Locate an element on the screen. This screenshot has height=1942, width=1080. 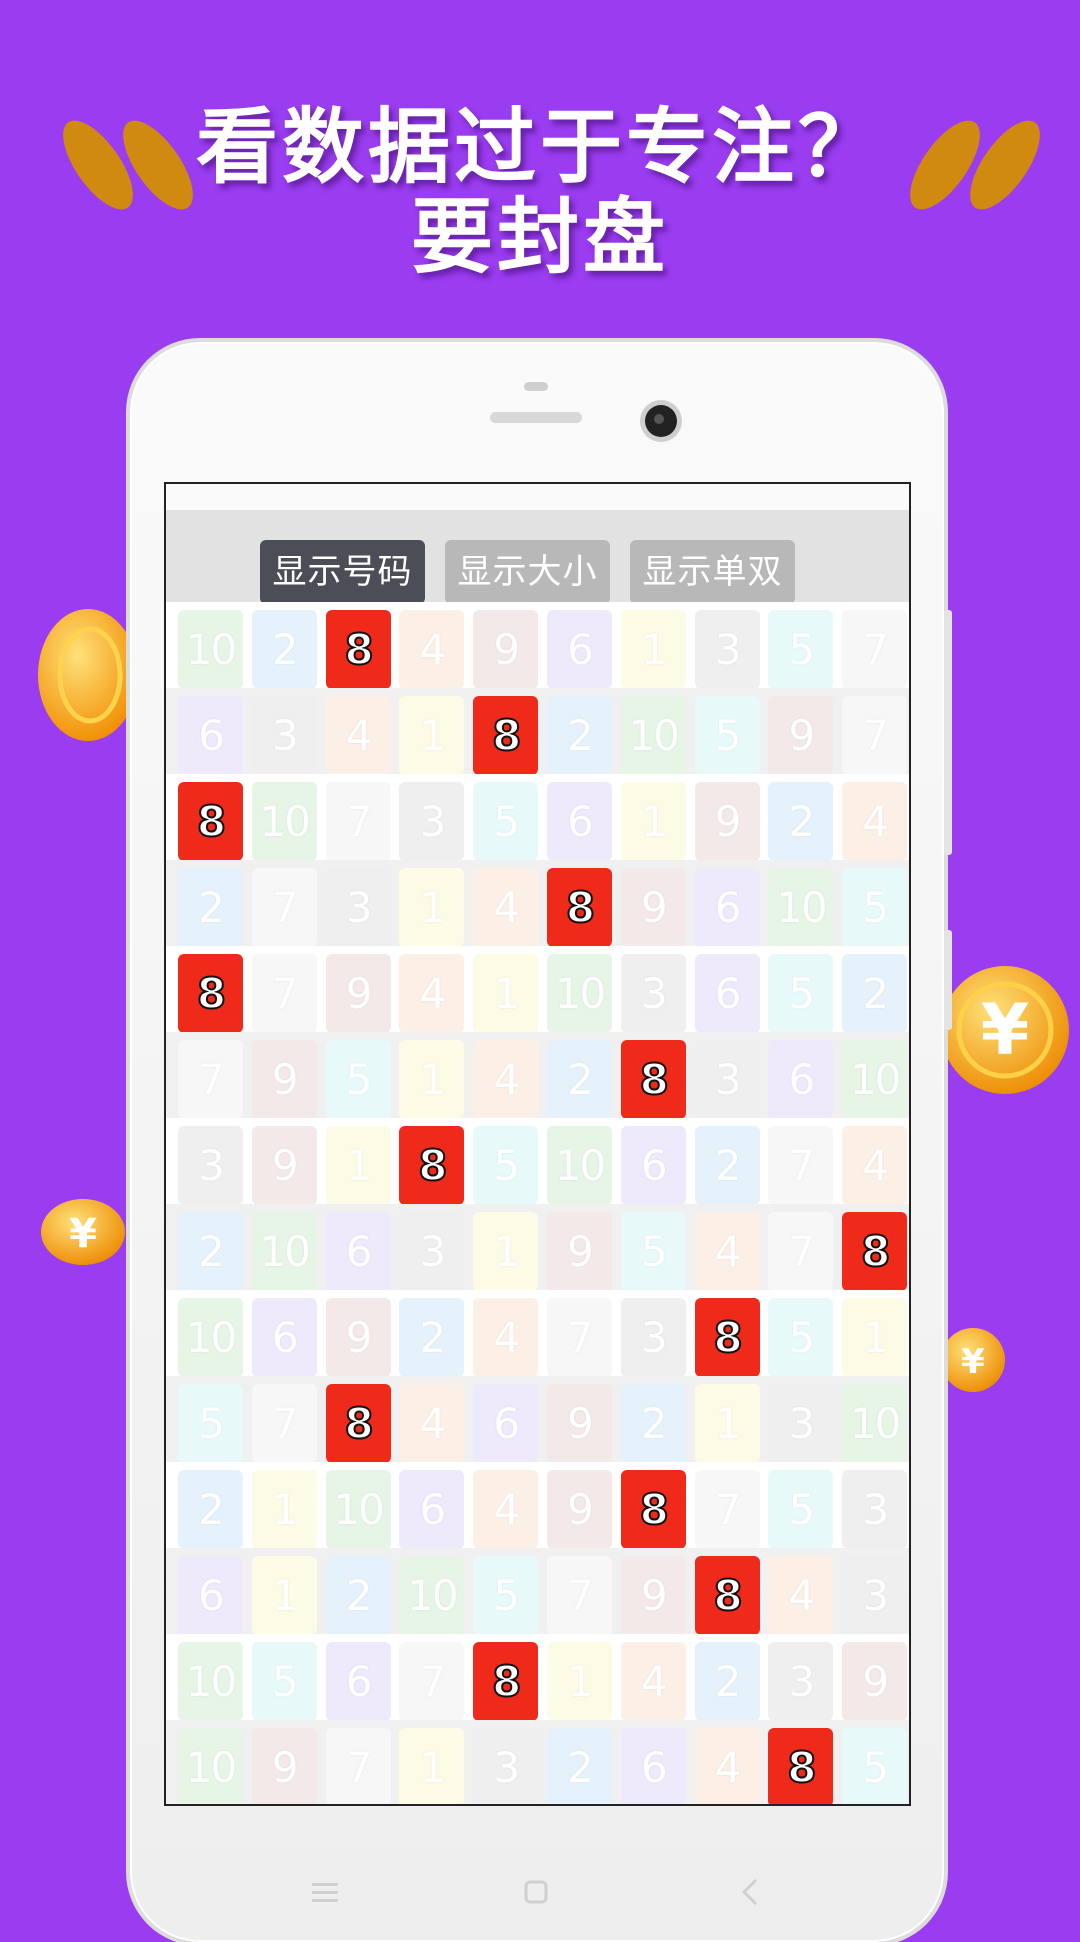
show-number-button: 显示号码 is located at coordinates (342, 572).